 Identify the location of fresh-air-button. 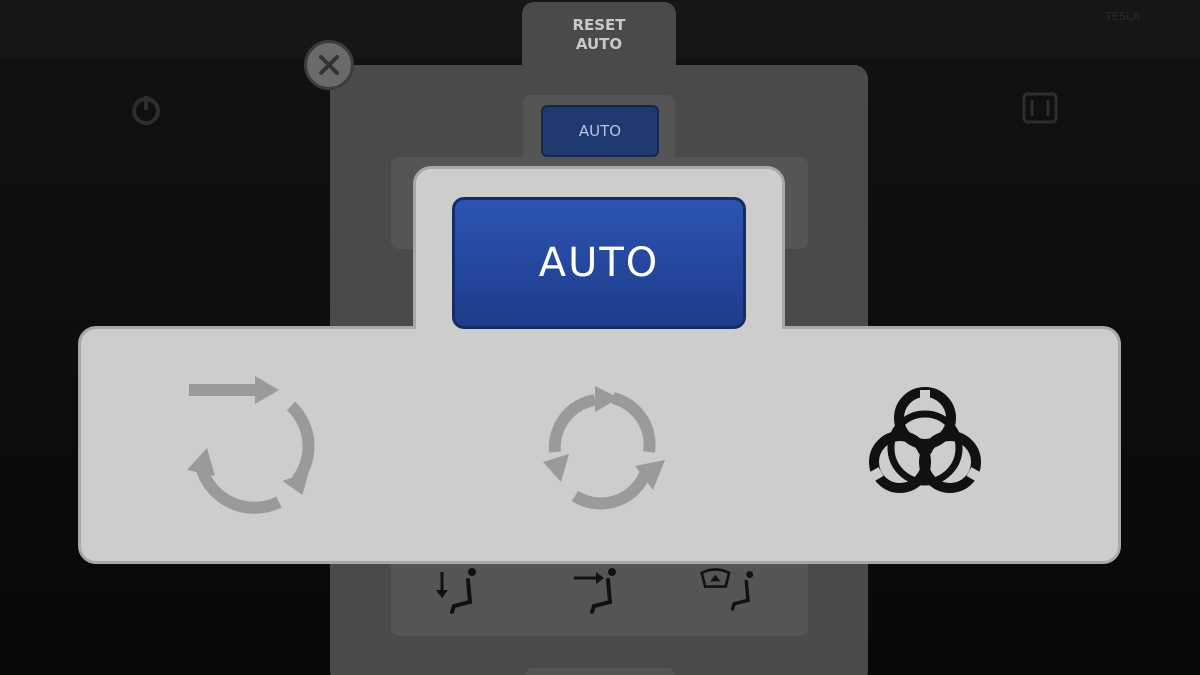
(254, 445).